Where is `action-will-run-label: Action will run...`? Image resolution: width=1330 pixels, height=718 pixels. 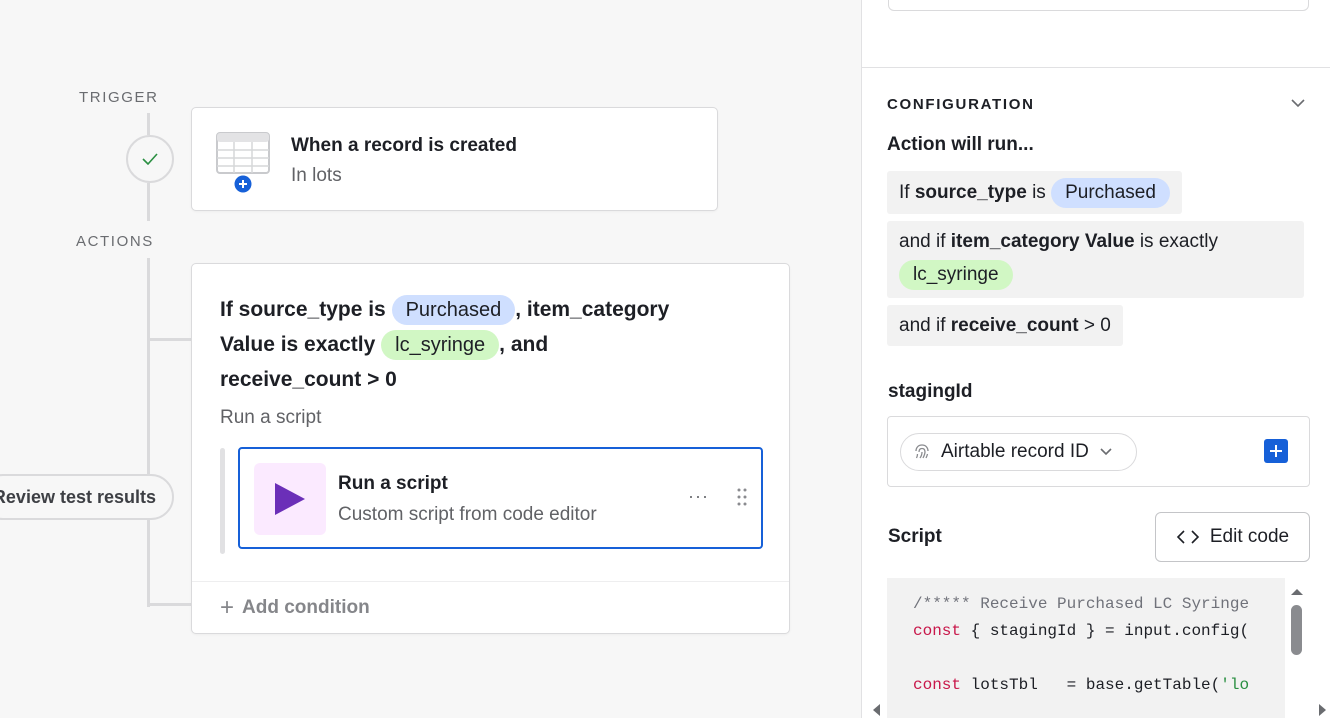 action-will-run-label: Action will run... is located at coordinates (960, 144).